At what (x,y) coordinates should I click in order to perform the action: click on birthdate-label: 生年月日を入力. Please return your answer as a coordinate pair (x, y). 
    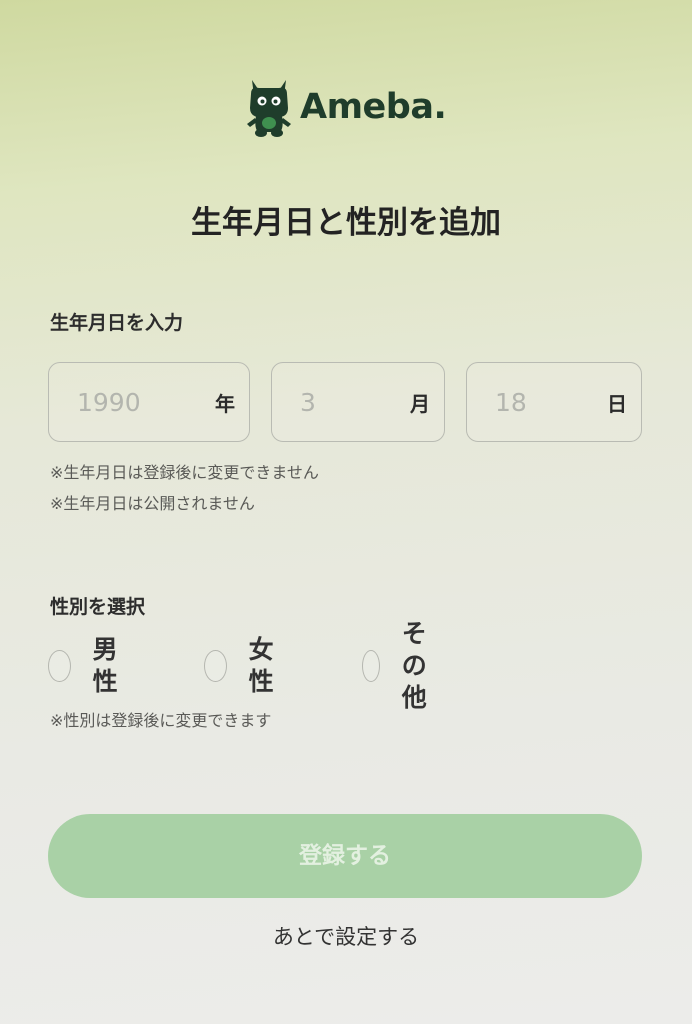
    Looking at the image, I should click on (117, 323).